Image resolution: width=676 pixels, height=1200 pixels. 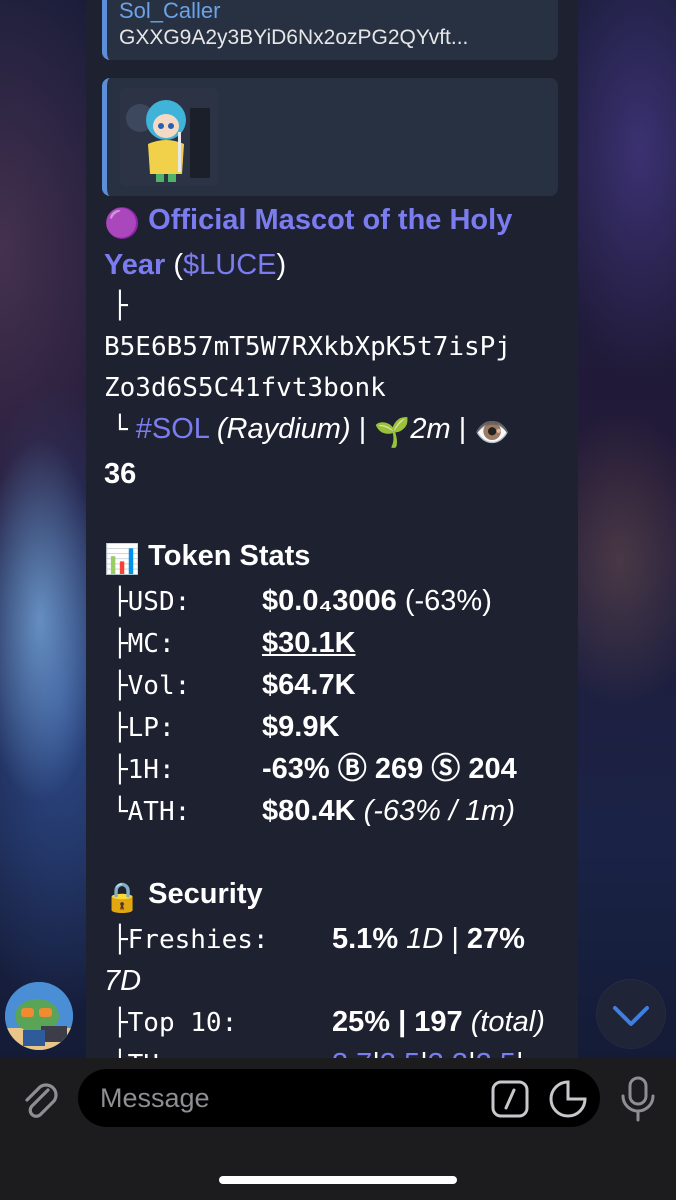 What do you see at coordinates (151, 728) in the screenshot?
I see `stat-label: LP:` at bounding box center [151, 728].